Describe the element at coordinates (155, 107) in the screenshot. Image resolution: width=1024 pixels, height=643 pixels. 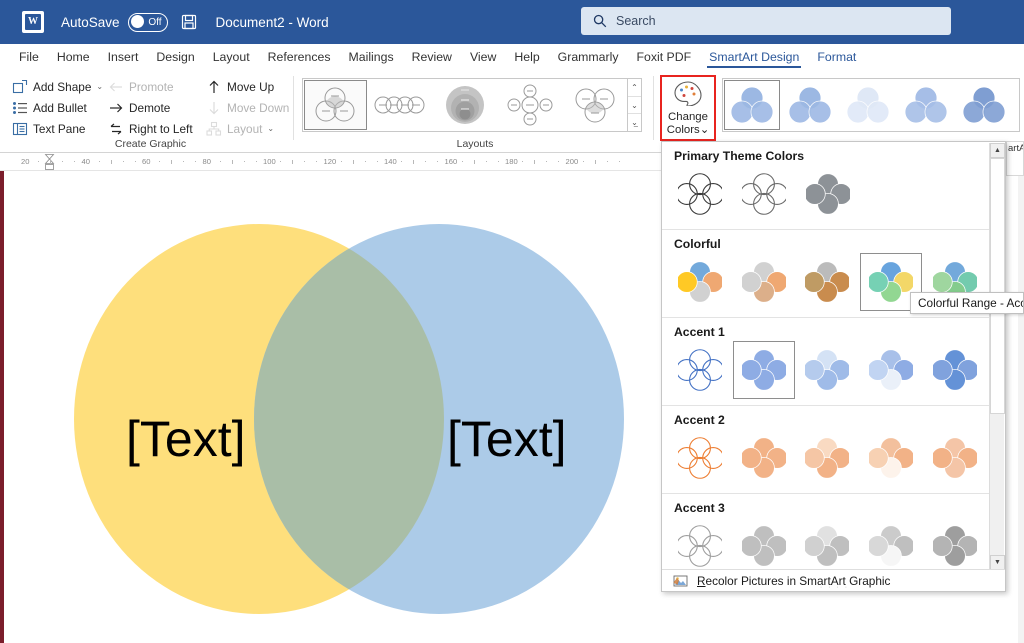
I see `demote-button: Demote` at that location.